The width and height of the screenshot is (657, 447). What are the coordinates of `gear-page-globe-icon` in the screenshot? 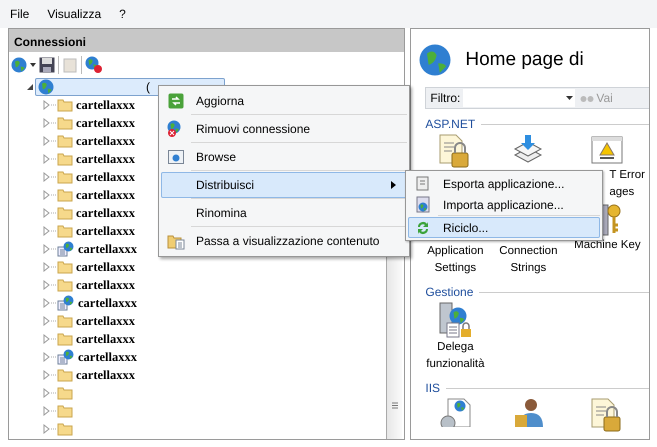 It's located at (455, 412).